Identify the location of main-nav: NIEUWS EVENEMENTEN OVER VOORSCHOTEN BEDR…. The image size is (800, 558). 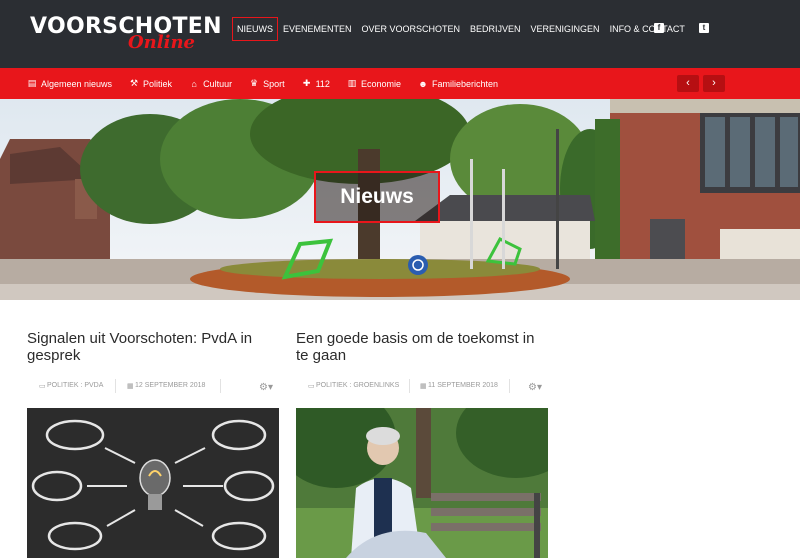
(461, 29).